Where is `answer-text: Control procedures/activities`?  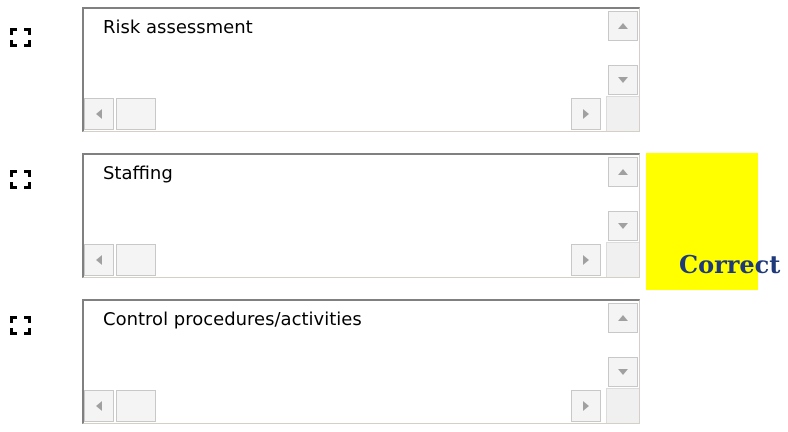
answer-text: Control procedures/activities is located at coordinates (232, 319).